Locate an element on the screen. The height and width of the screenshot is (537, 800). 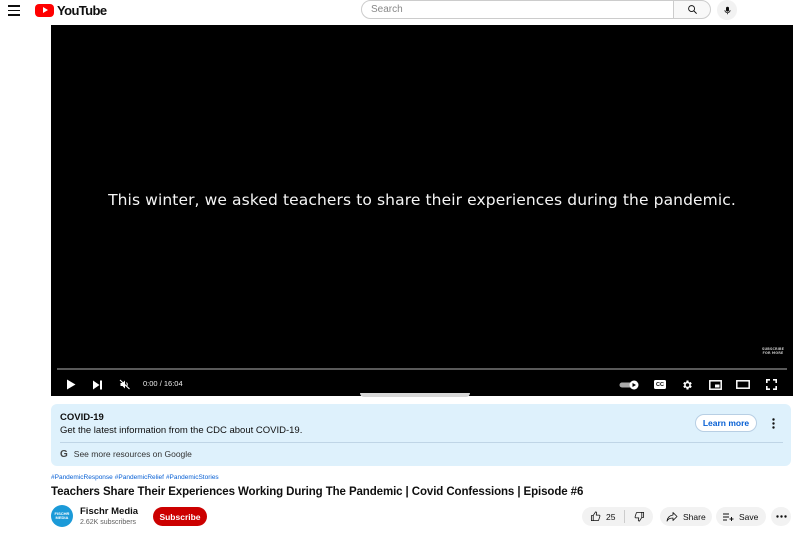
covid-panel-divider is located at coordinates (421, 442).